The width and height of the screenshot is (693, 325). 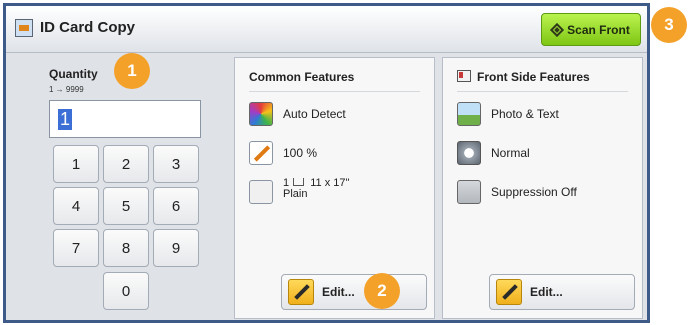 I want to click on paper-size: 11 x 17", so click(x=330, y=183).